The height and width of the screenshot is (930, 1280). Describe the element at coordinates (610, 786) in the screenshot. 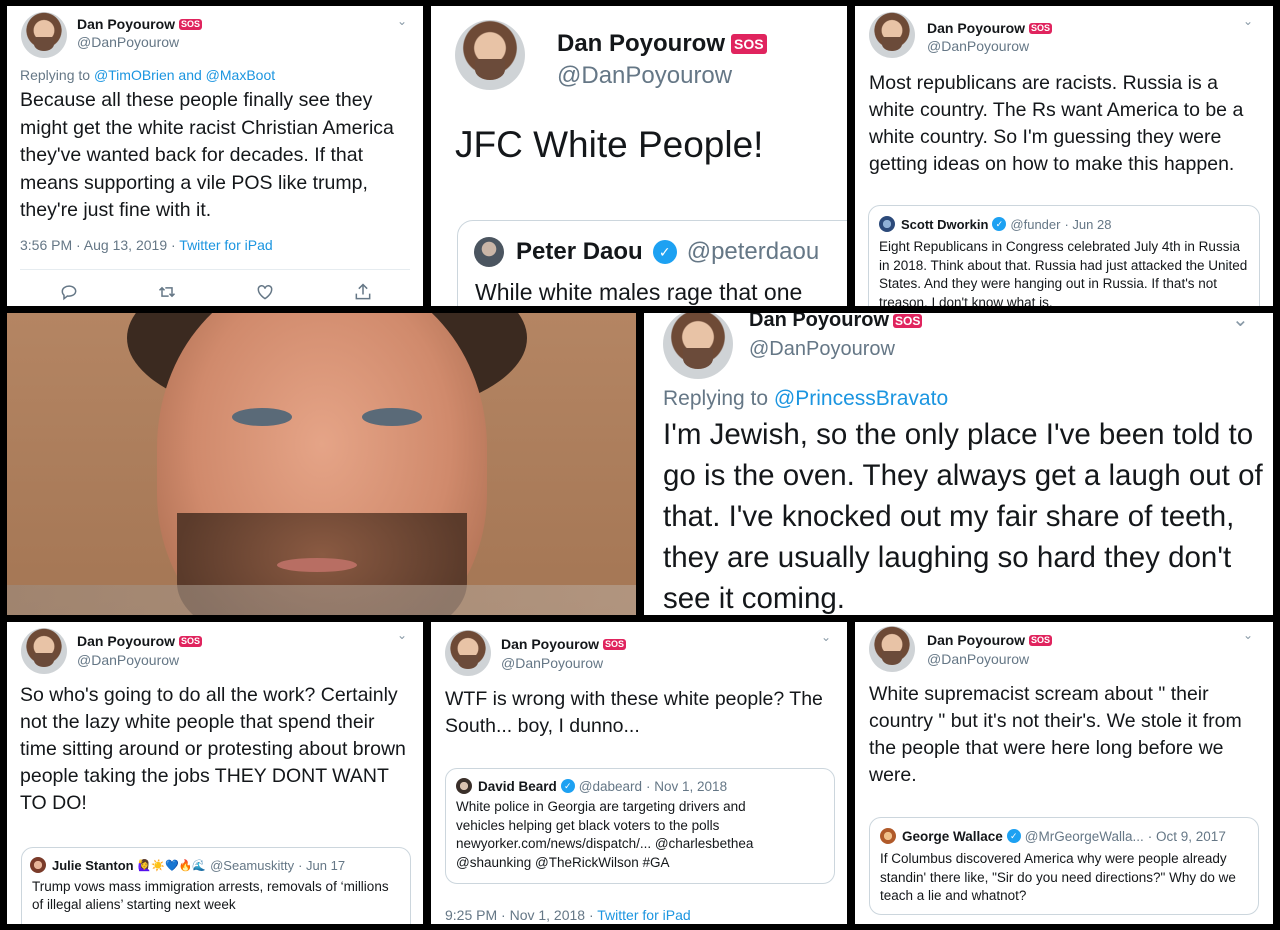

I see `quote-author-handle: @dabeard` at that location.